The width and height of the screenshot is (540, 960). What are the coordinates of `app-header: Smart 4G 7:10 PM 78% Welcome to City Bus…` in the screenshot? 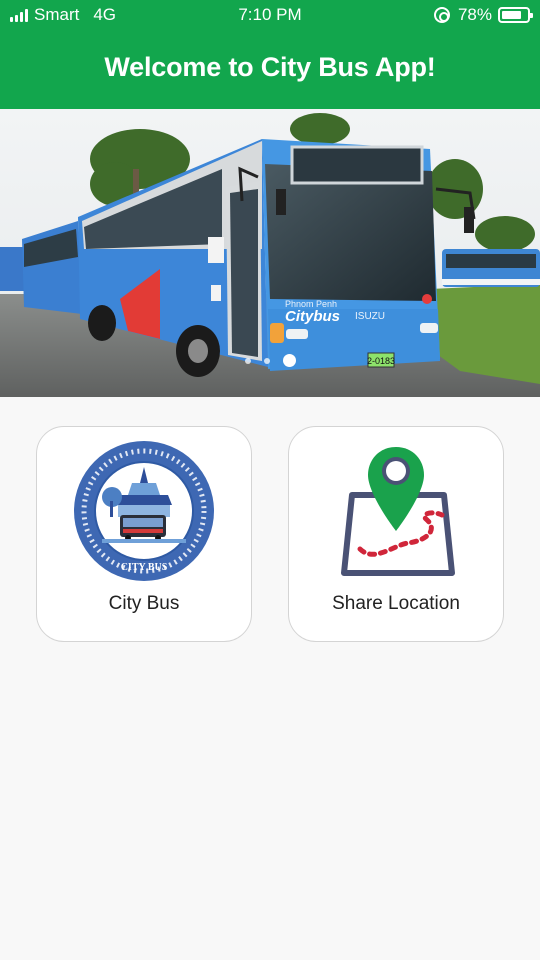 It's located at (270, 54).